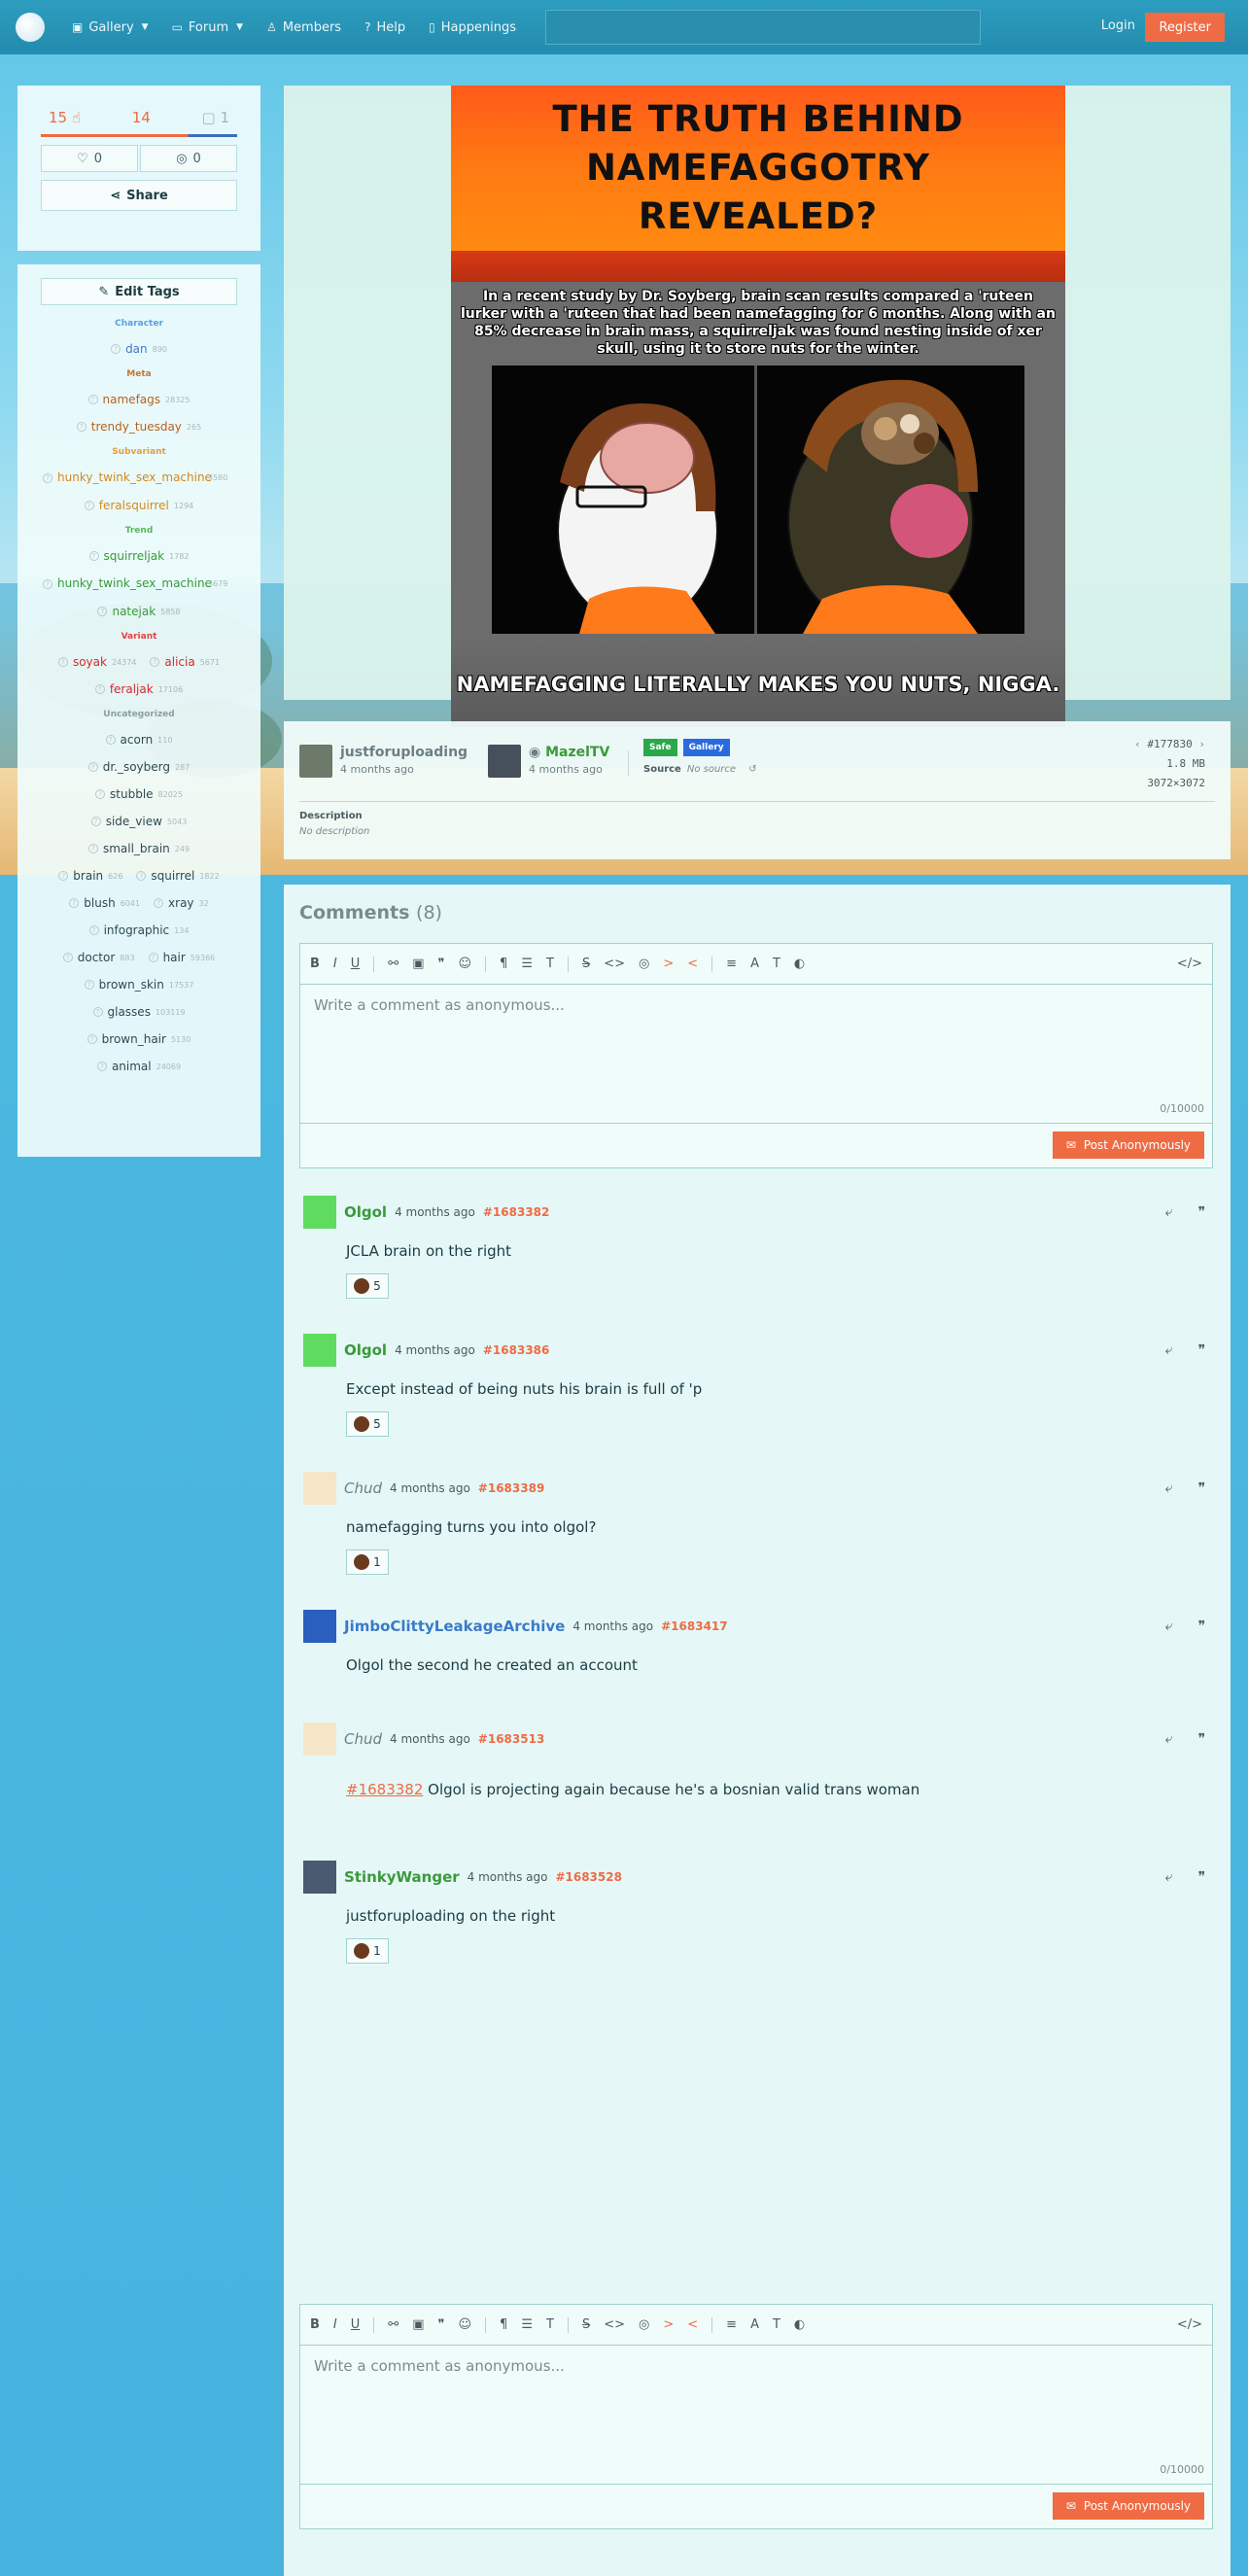  I want to click on comment-author: JimboClittyLeakageArchive, so click(454, 1627).